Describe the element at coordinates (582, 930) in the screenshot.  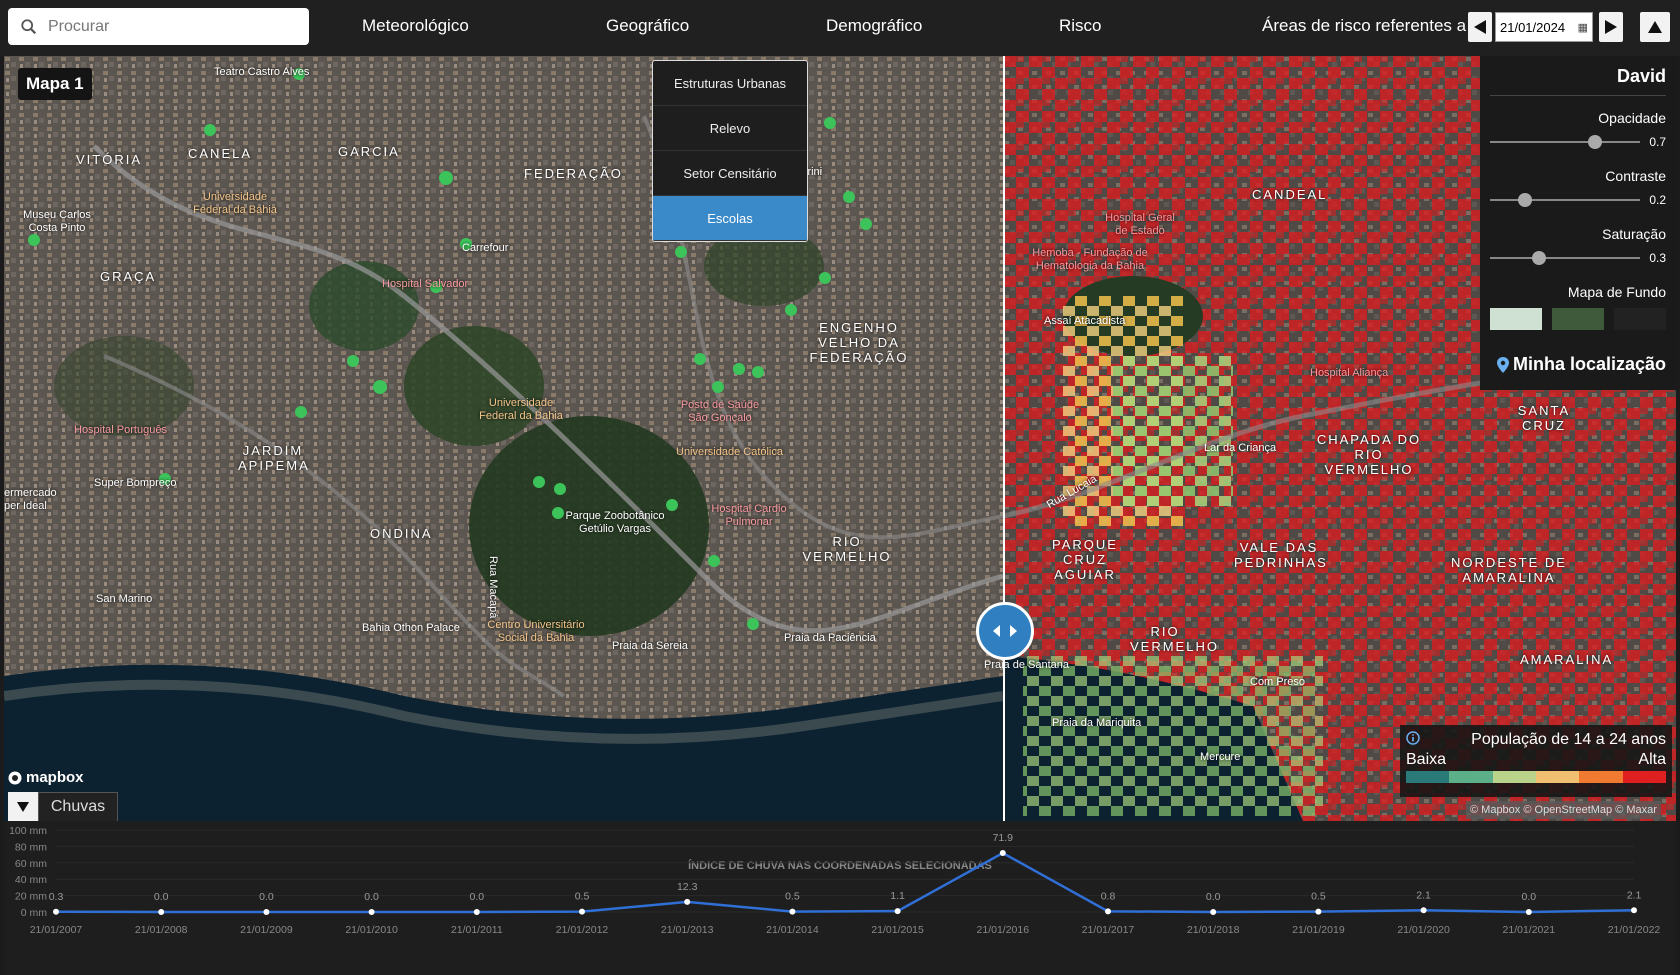
I see `x-tick-label: 21/01/2012` at that location.